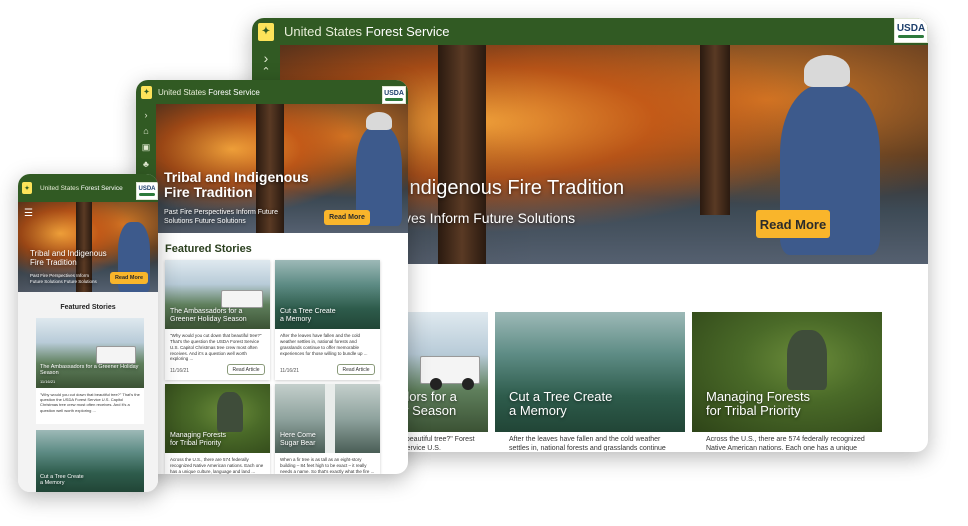 Image resolution: width=968 pixels, height=526 pixels. What do you see at coordinates (146, 164) in the screenshot?
I see `people-icon: ♣` at bounding box center [146, 164].